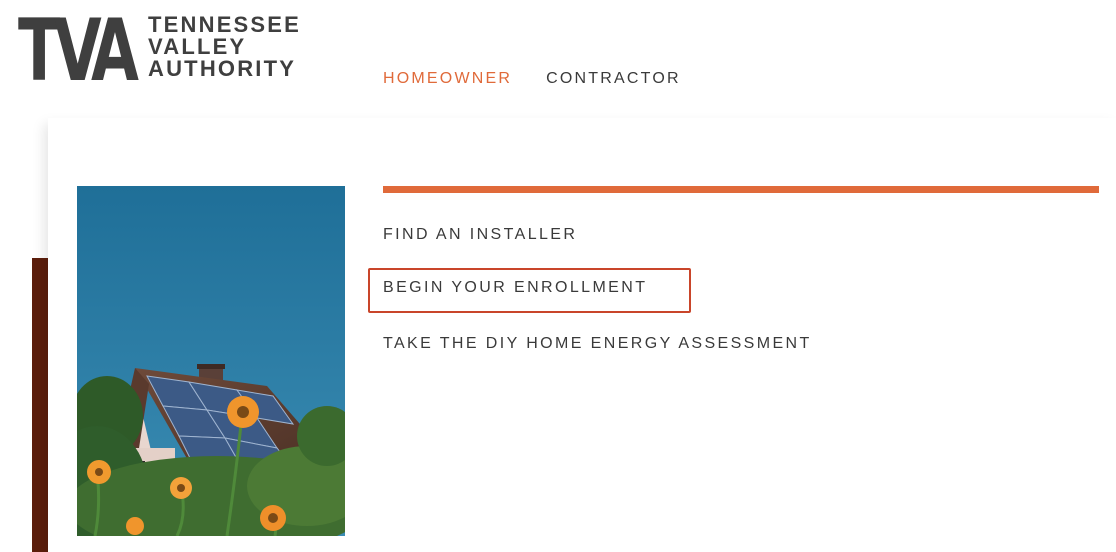 This screenshot has width=1116, height=552. Describe the element at coordinates (480, 235) in the screenshot. I see `menu-find-installer: FIND AN INSTALLER` at that location.